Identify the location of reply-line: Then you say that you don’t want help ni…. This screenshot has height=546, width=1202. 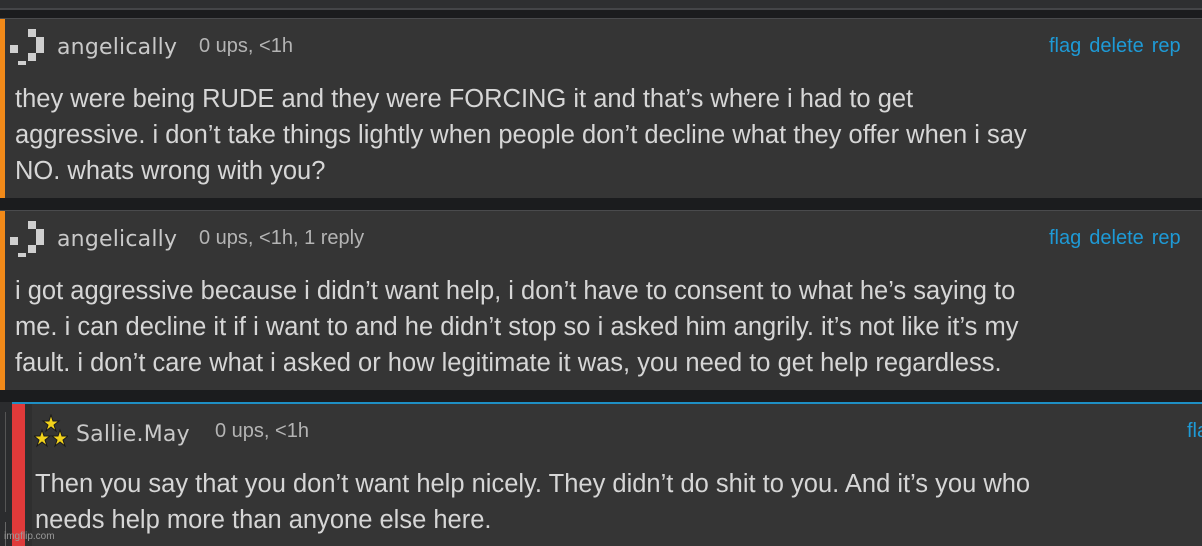
(533, 484).